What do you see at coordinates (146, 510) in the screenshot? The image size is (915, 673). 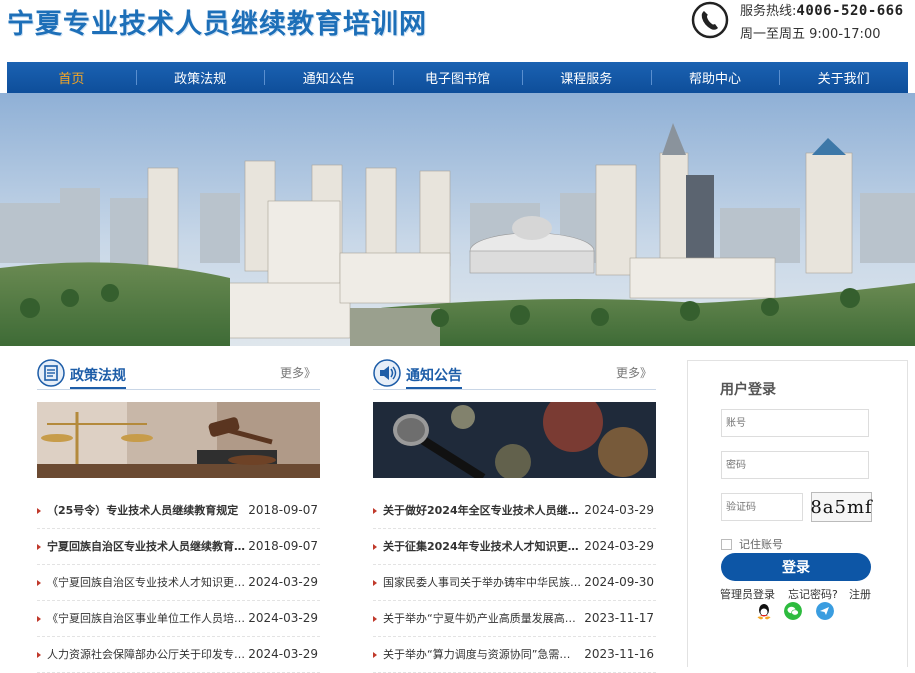 I see `policy-item-title: （25号令）专业技术人员继续教育规定` at bounding box center [146, 510].